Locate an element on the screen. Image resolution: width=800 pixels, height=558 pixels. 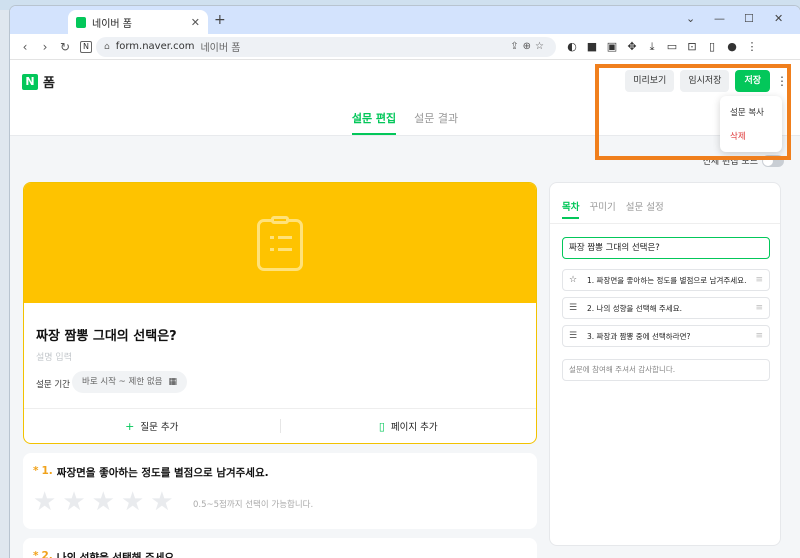
sidebar-icon: ▯ is located at coordinates (712, 47).